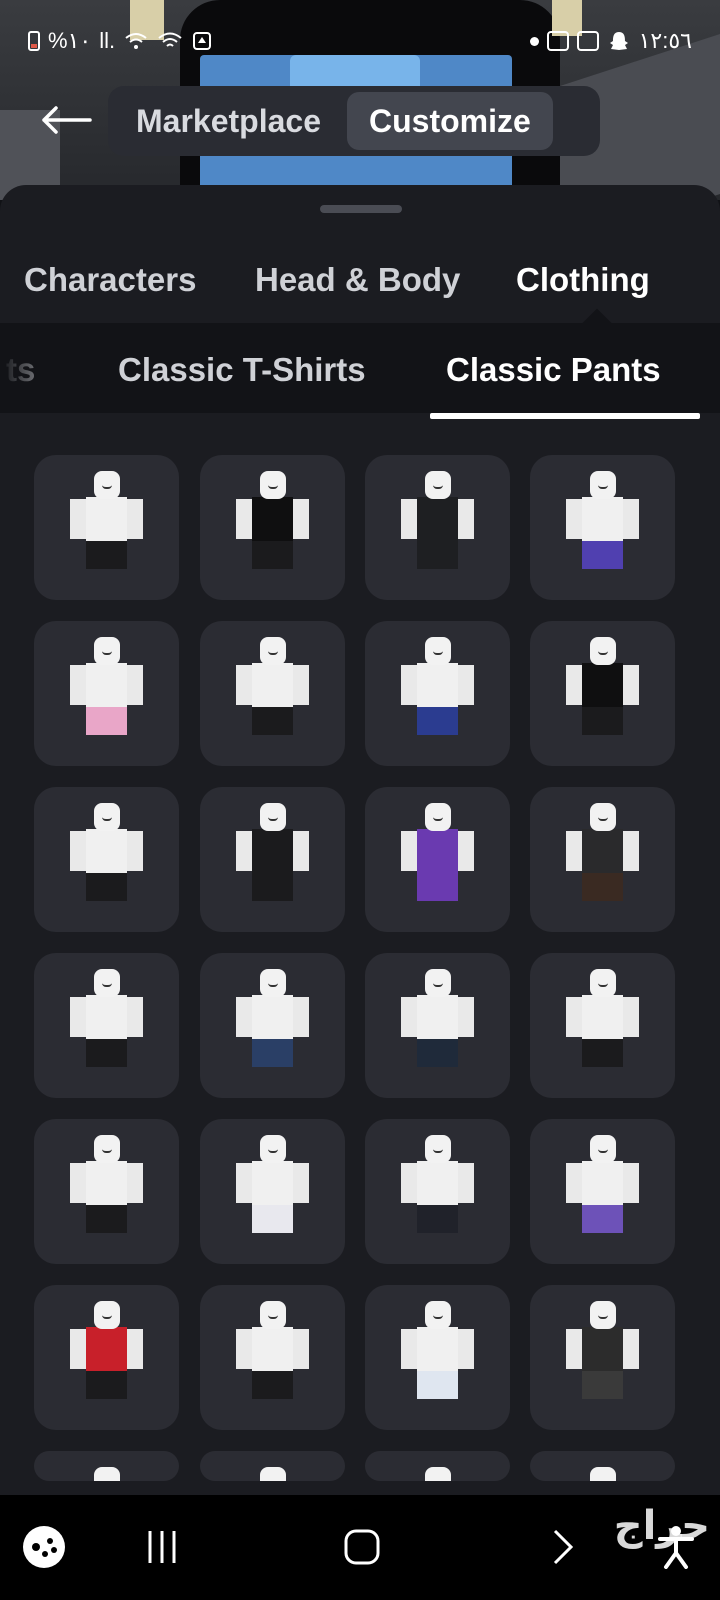  Describe the element at coordinates (449, 121) in the screenshot. I see `tab-customize: Customize` at that location.